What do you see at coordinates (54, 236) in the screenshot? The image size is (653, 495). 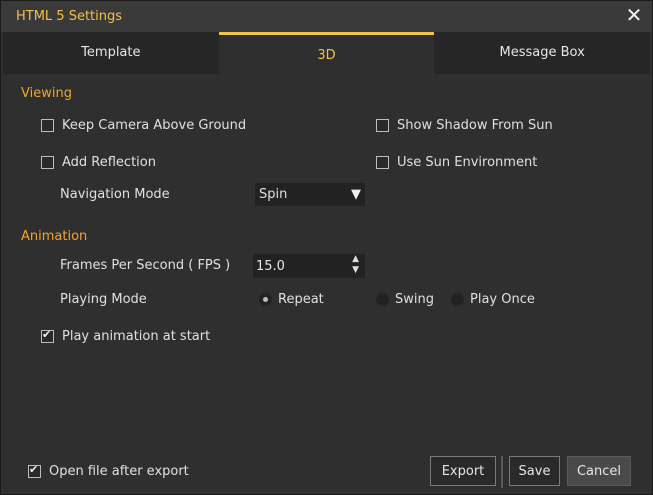 I see `animation-heading: Animation` at bounding box center [54, 236].